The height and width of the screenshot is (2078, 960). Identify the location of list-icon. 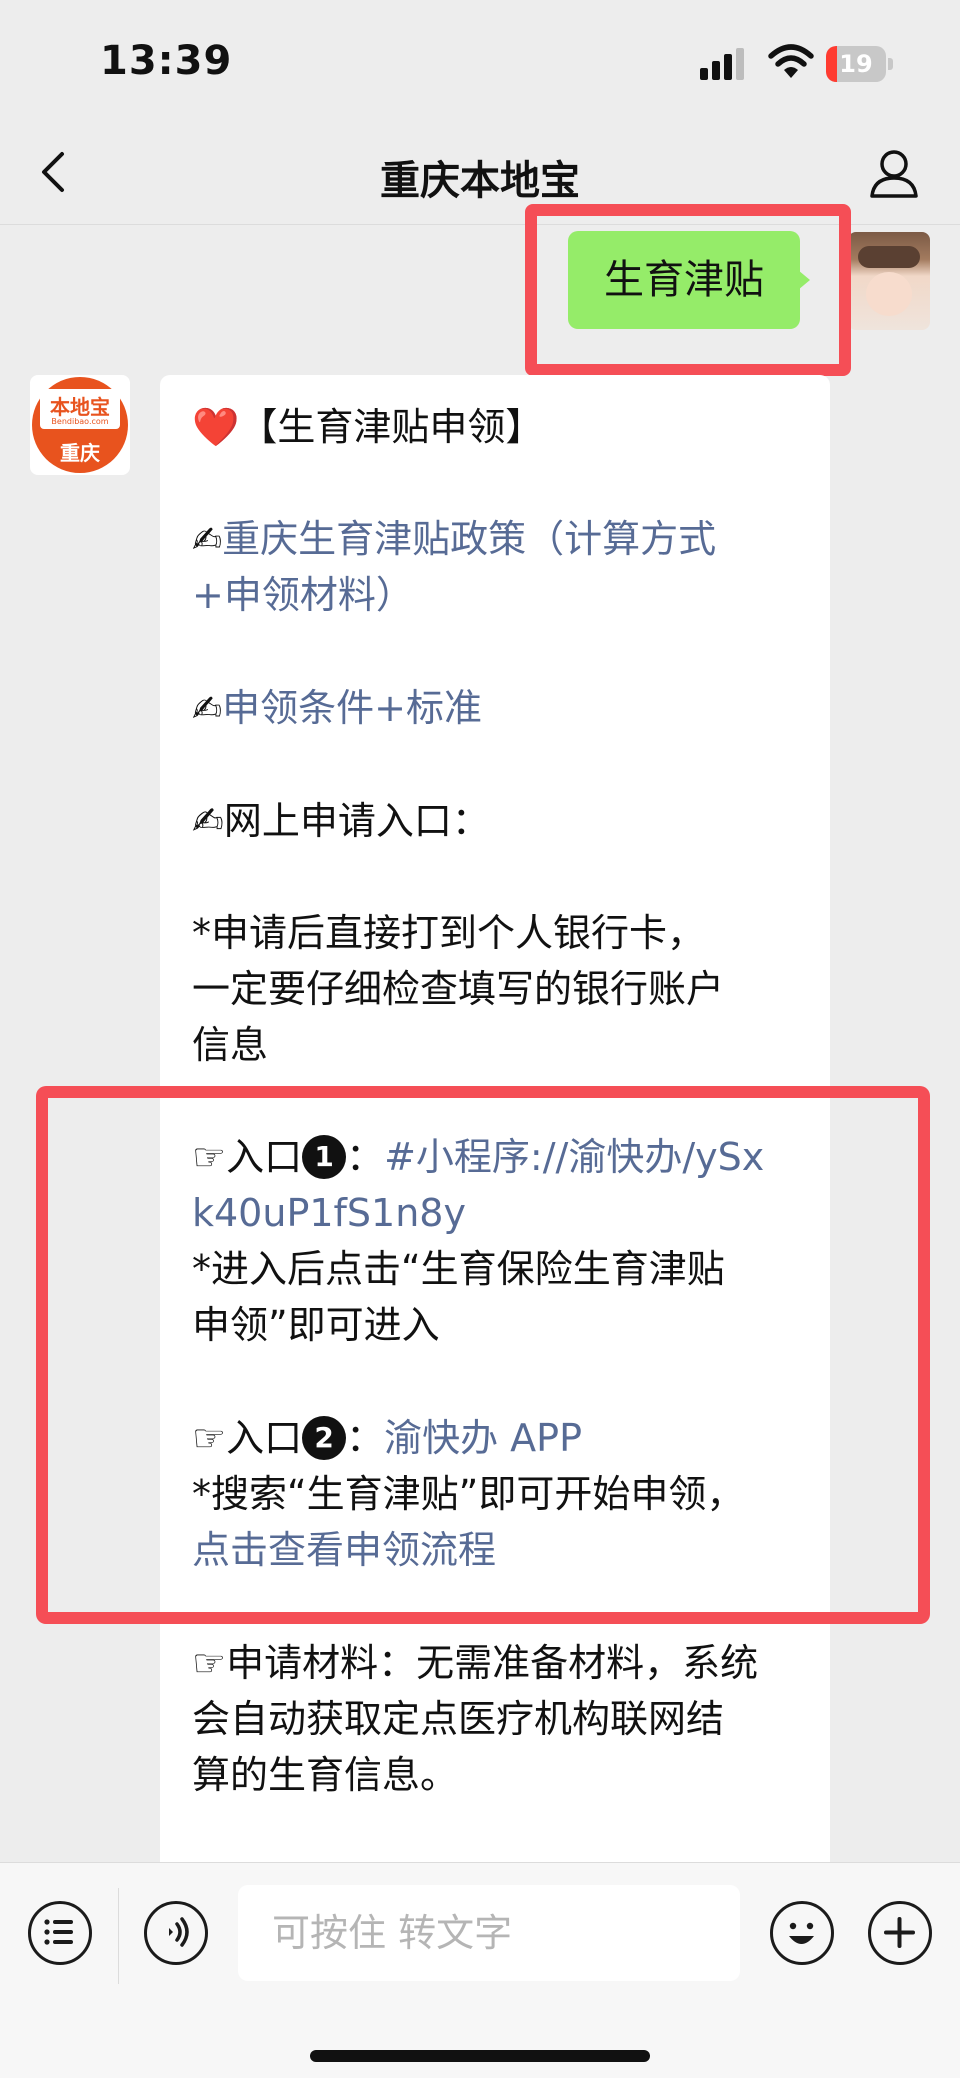
(60, 1933).